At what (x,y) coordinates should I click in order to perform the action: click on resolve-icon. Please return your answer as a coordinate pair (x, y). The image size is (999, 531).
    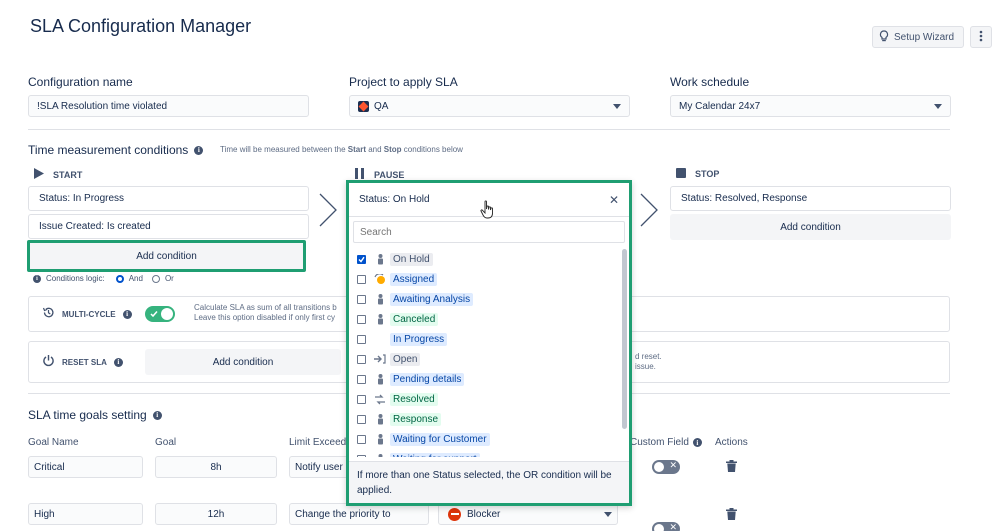
    Looking at the image, I should click on (380, 399).